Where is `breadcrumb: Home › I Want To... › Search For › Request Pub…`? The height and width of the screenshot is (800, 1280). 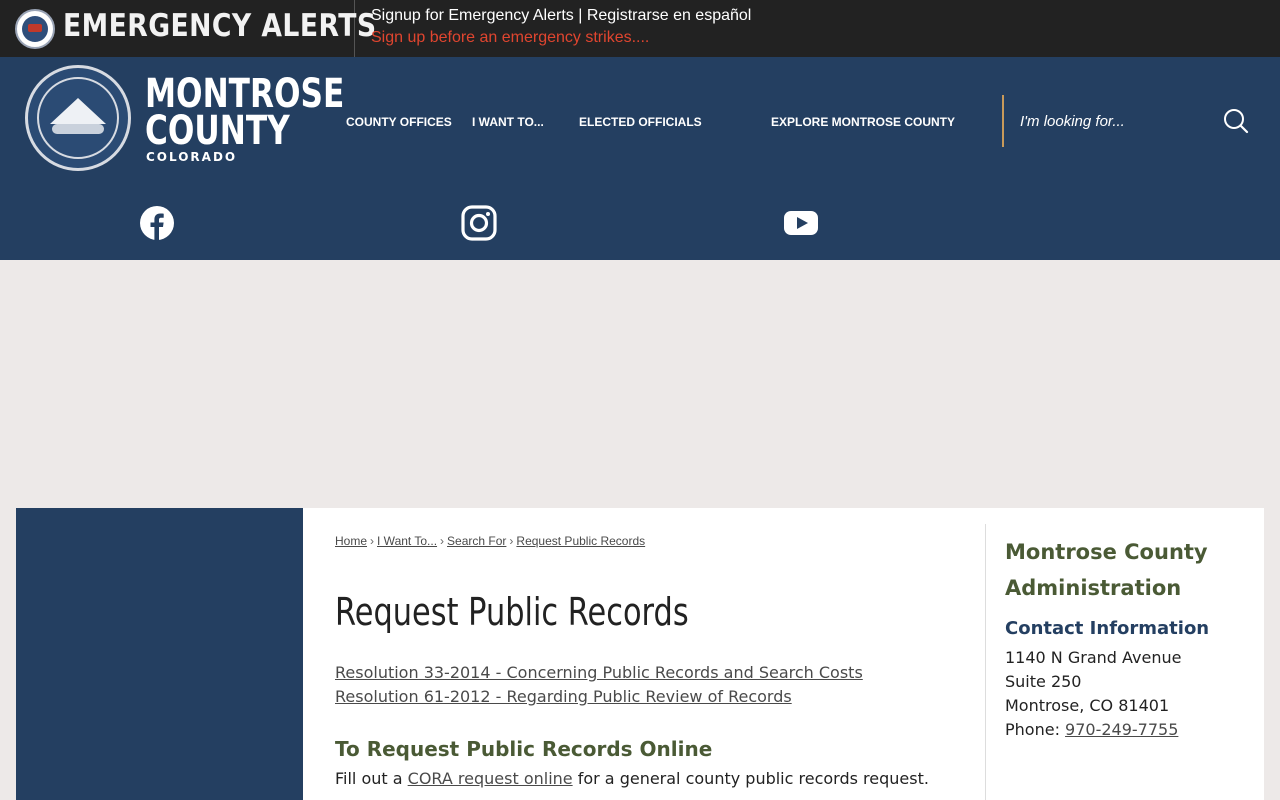
breadcrumb: Home › I Want To... › Search For › Request Pub… is located at coordinates (490, 541).